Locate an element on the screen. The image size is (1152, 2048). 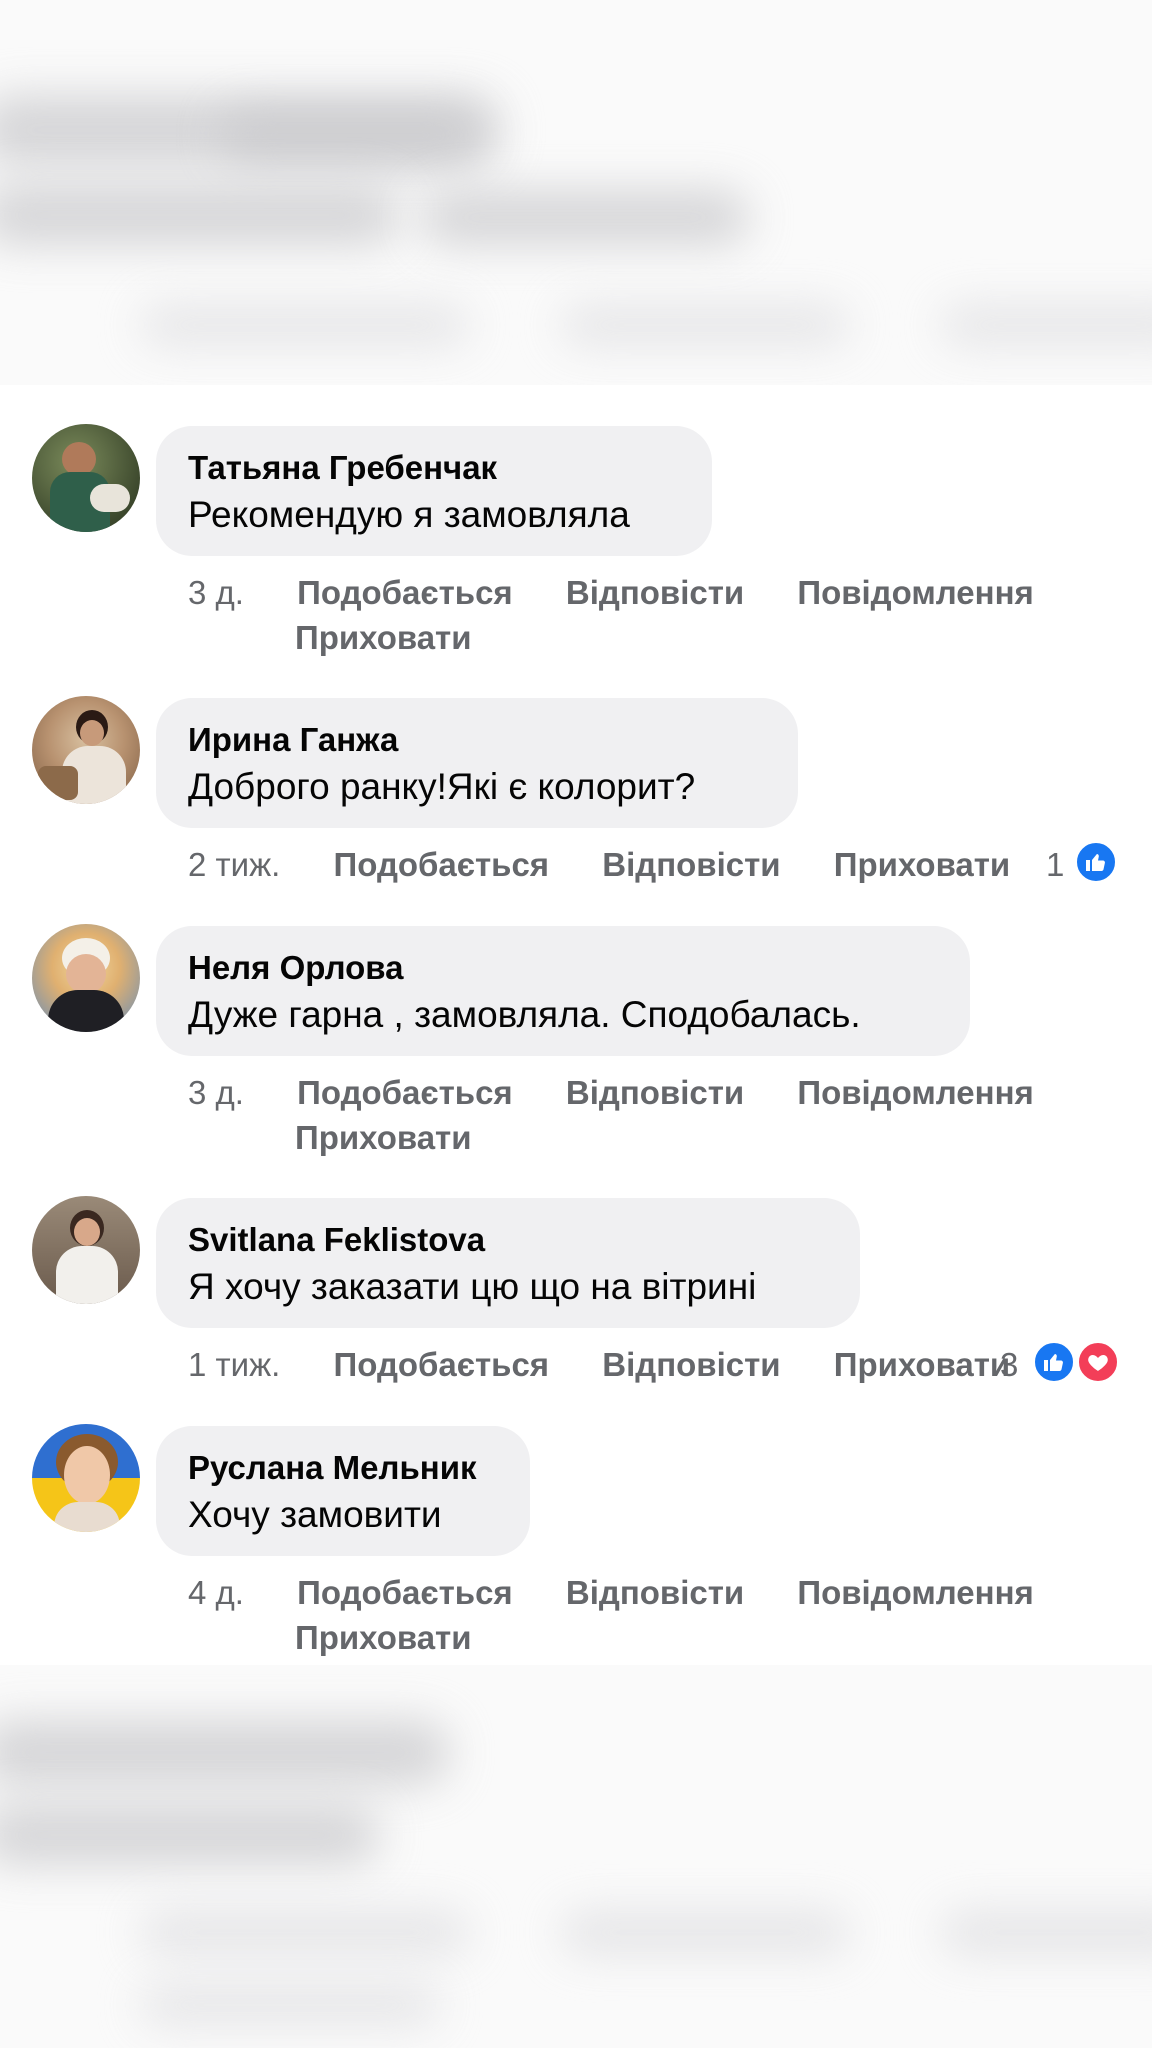
comment-author: Неля Орлова is located at coordinates (562, 968).